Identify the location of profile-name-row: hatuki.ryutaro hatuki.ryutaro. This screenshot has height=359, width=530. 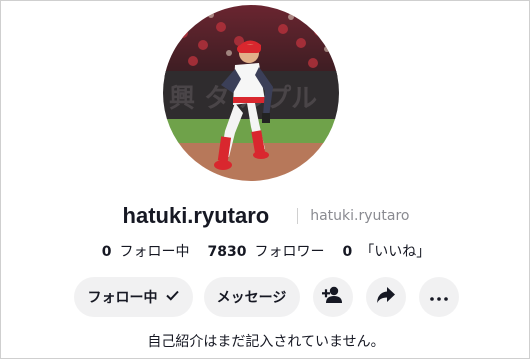
(265, 216).